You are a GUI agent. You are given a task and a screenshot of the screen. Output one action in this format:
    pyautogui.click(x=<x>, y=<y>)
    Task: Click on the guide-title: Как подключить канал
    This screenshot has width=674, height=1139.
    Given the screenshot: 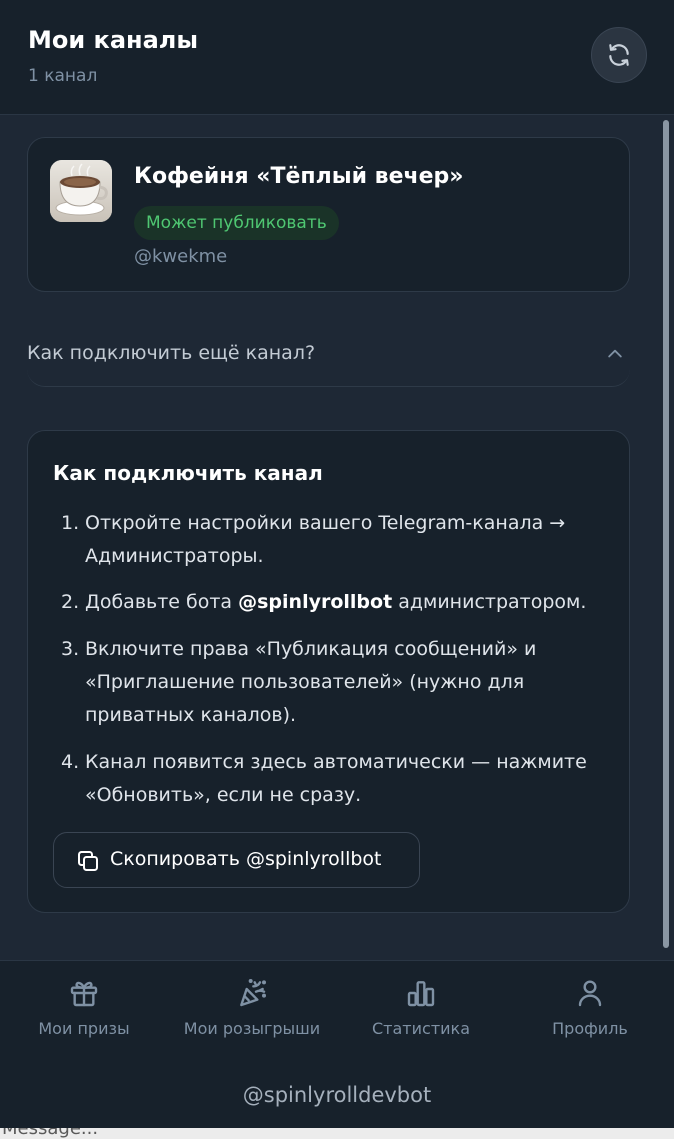 What is the action you would take?
    pyautogui.click(x=188, y=473)
    